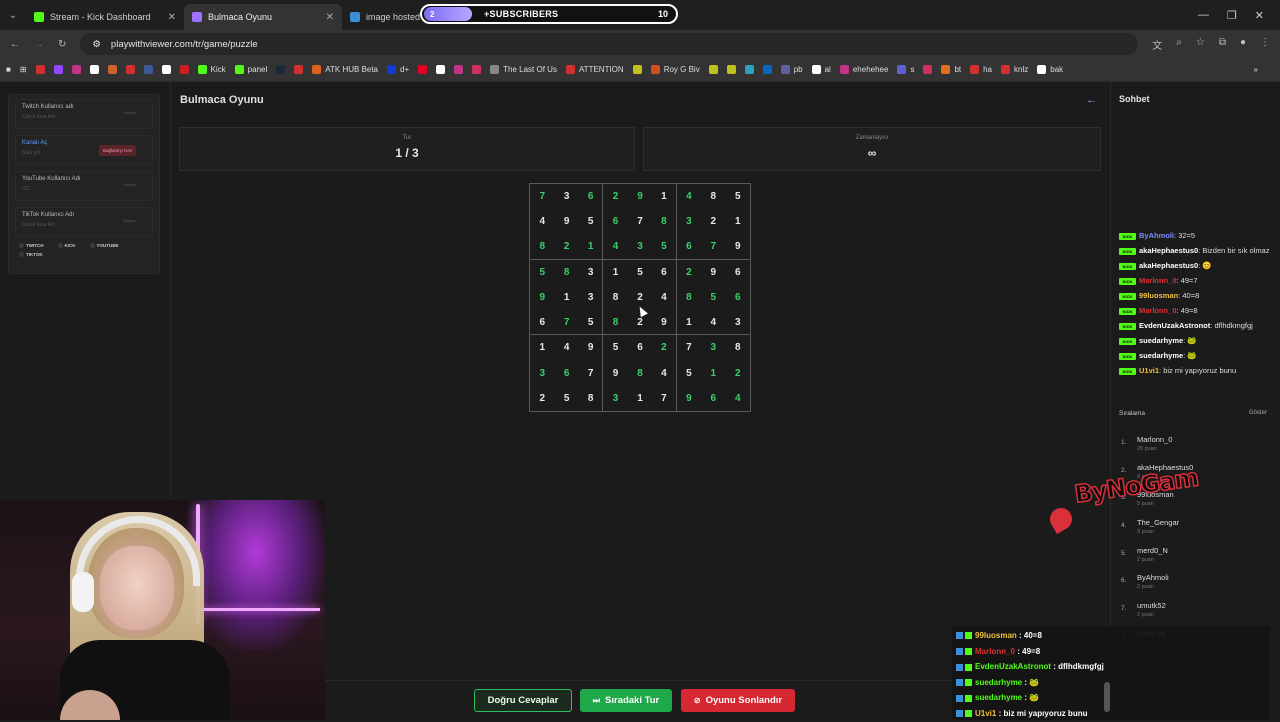  What do you see at coordinates (1259, 15) in the screenshot?
I see `close-window-icon: ✕` at bounding box center [1259, 15].